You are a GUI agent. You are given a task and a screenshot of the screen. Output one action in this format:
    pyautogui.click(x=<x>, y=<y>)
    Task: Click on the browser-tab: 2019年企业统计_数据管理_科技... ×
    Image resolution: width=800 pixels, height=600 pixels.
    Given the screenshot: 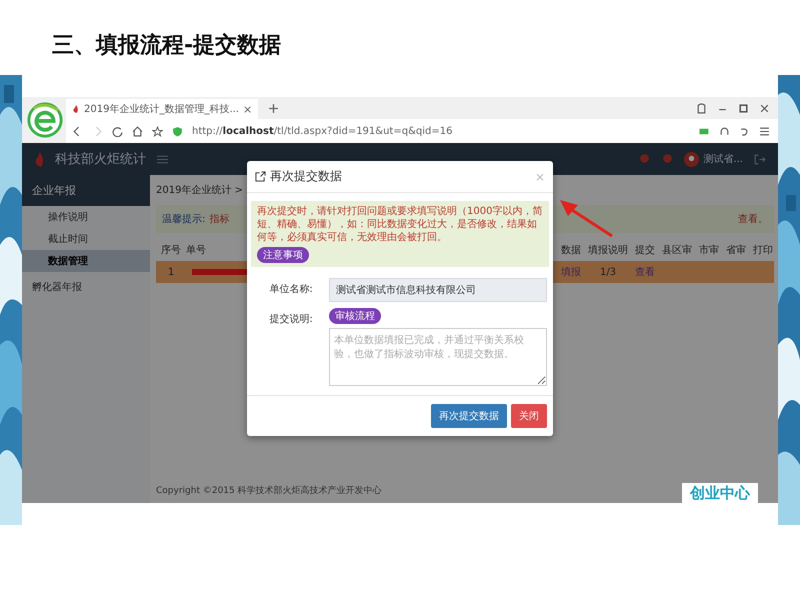 What is the action you would take?
    pyautogui.click(x=162, y=109)
    